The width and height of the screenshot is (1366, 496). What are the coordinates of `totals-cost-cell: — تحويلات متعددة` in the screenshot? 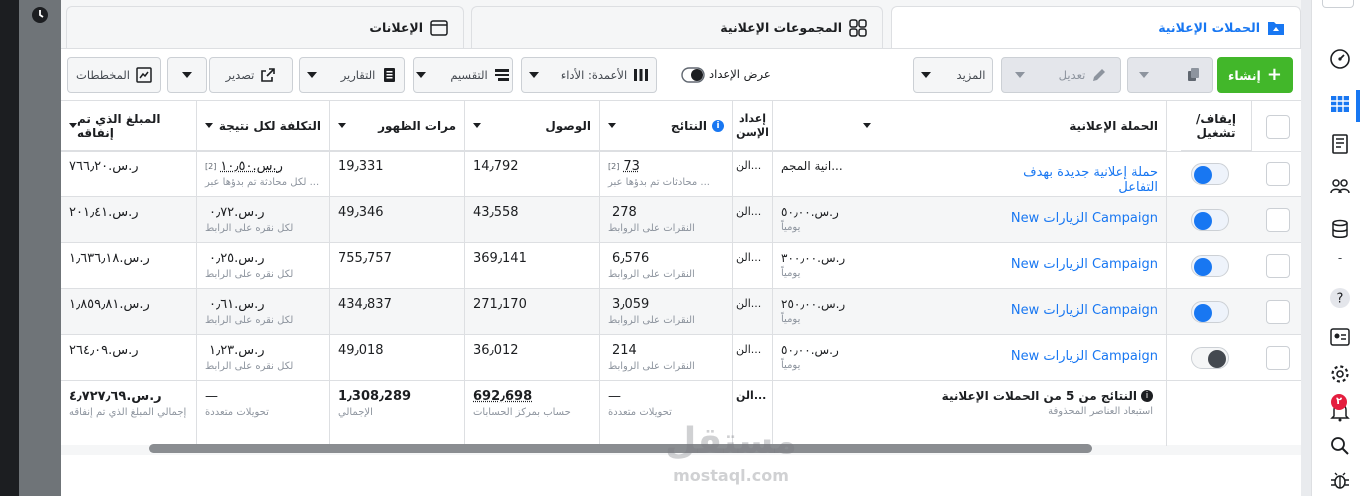 It's located at (263, 403).